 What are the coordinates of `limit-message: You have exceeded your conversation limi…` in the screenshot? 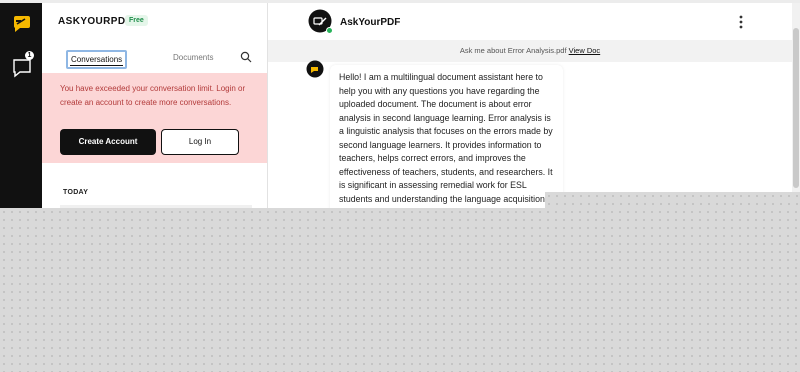 It's located at (153, 95).